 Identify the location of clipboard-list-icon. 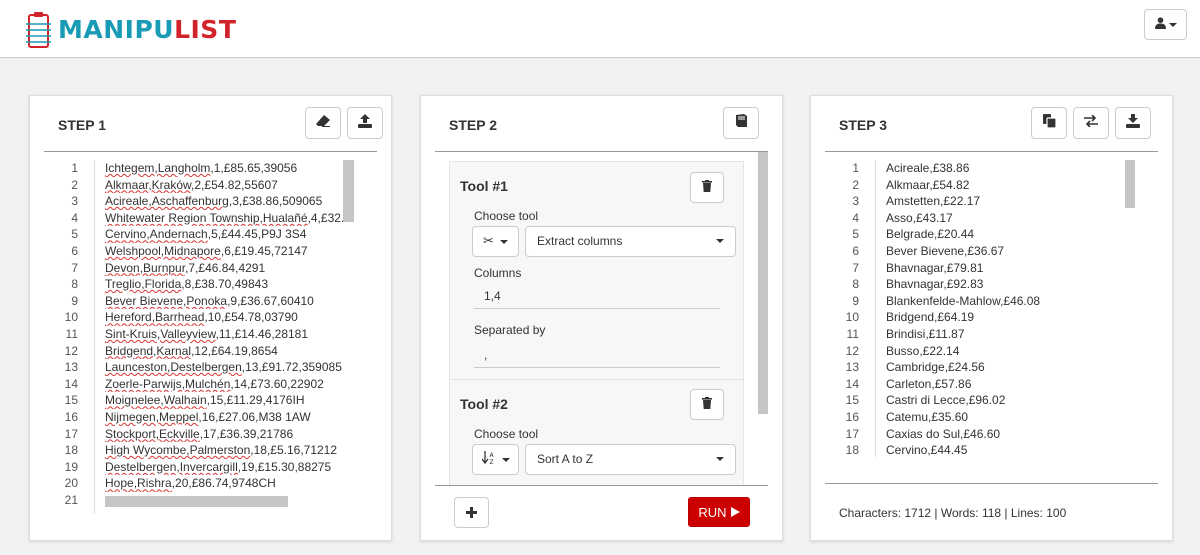
(39, 29).